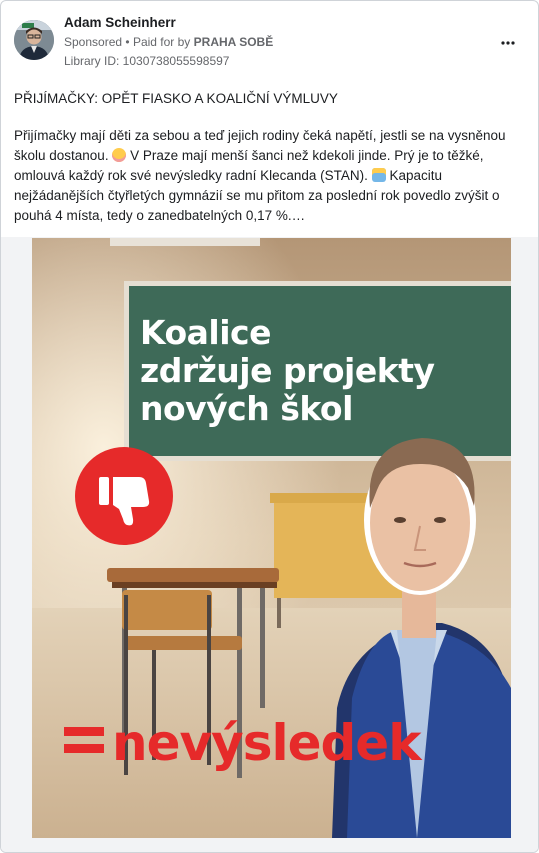 This screenshot has height=853, width=539. Describe the element at coordinates (266, 743) in the screenshot. I see `brand-text: nevýsledek` at that location.